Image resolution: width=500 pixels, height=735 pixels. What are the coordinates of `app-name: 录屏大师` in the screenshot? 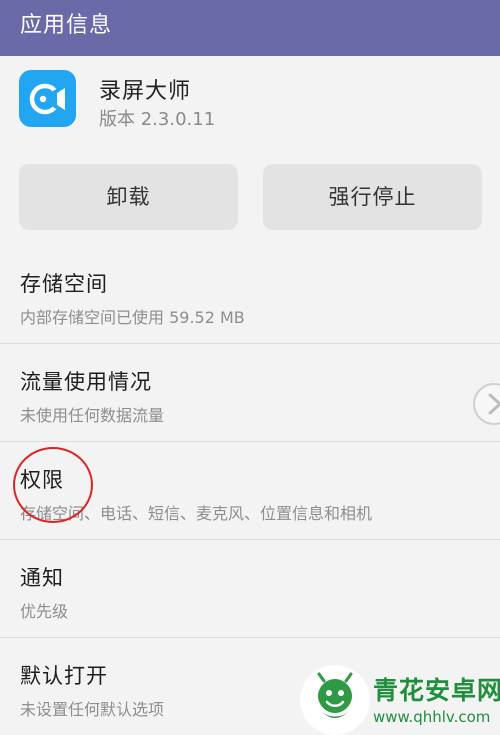 It's located at (145, 91).